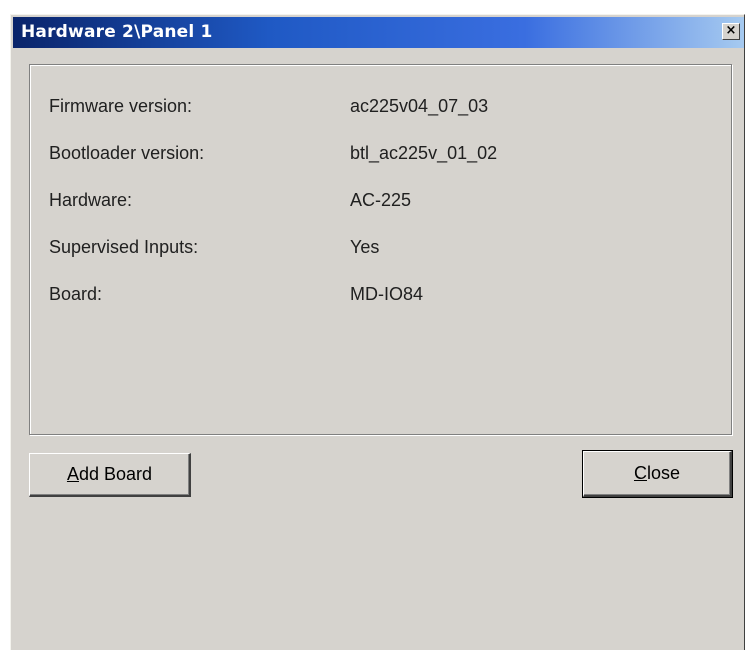  I want to click on add-board-label: Add Board, so click(109, 474).